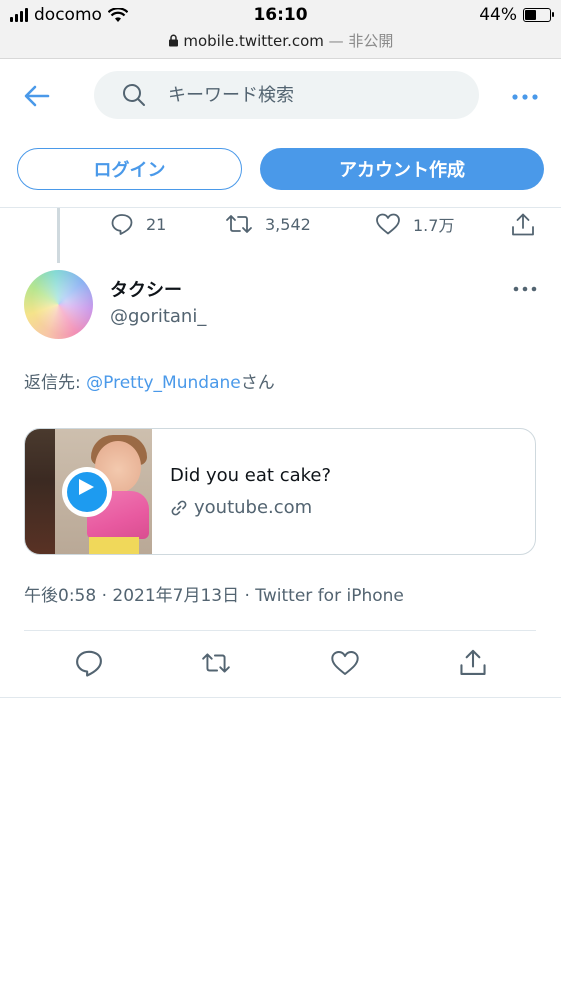 Image resolution: width=561 pixels, height=998 pixels. I want to click on parent-tweet-actions: 21 3,542 1.7万, so click(325, 226).